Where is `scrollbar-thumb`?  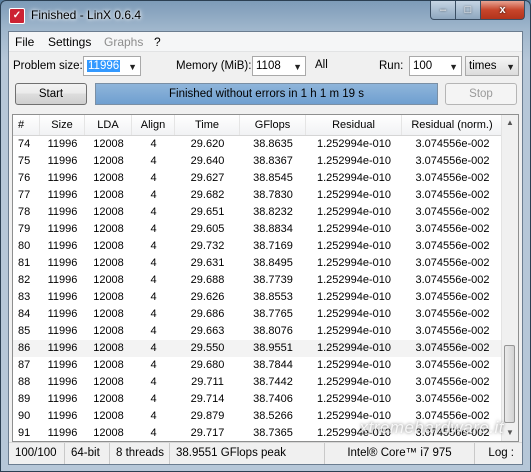
scrollbar-thumb is located at coordinates (509, 384).